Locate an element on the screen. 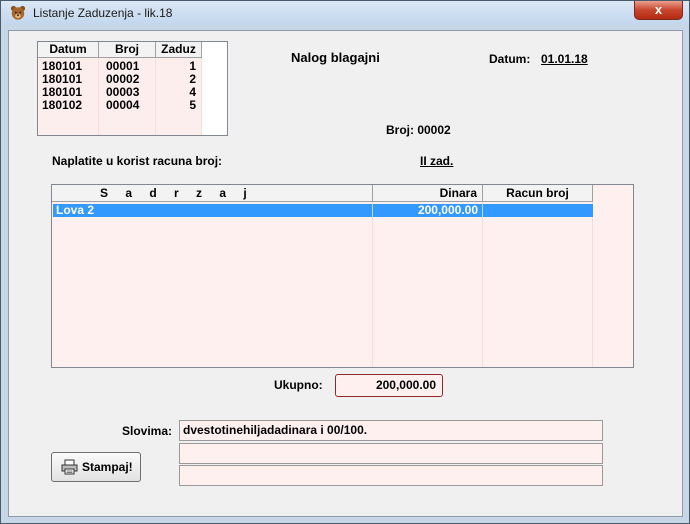 This screenshot has height=524, width=690. column-header-racun: Racun broj is located at coordinates (538, 193).